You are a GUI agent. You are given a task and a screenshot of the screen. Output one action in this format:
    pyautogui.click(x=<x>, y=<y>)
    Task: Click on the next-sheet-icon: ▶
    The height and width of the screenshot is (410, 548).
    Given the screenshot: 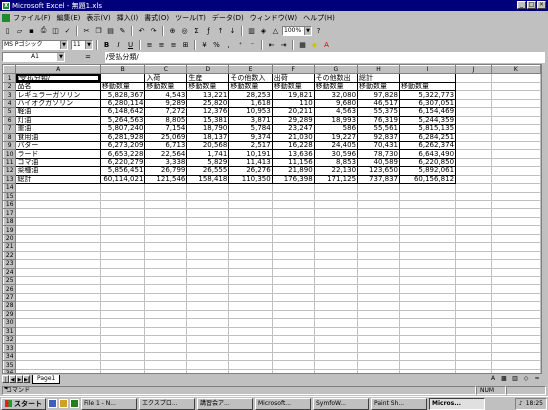 What is the action you would take?
    pyautogui.click(x=19, y=379)
    